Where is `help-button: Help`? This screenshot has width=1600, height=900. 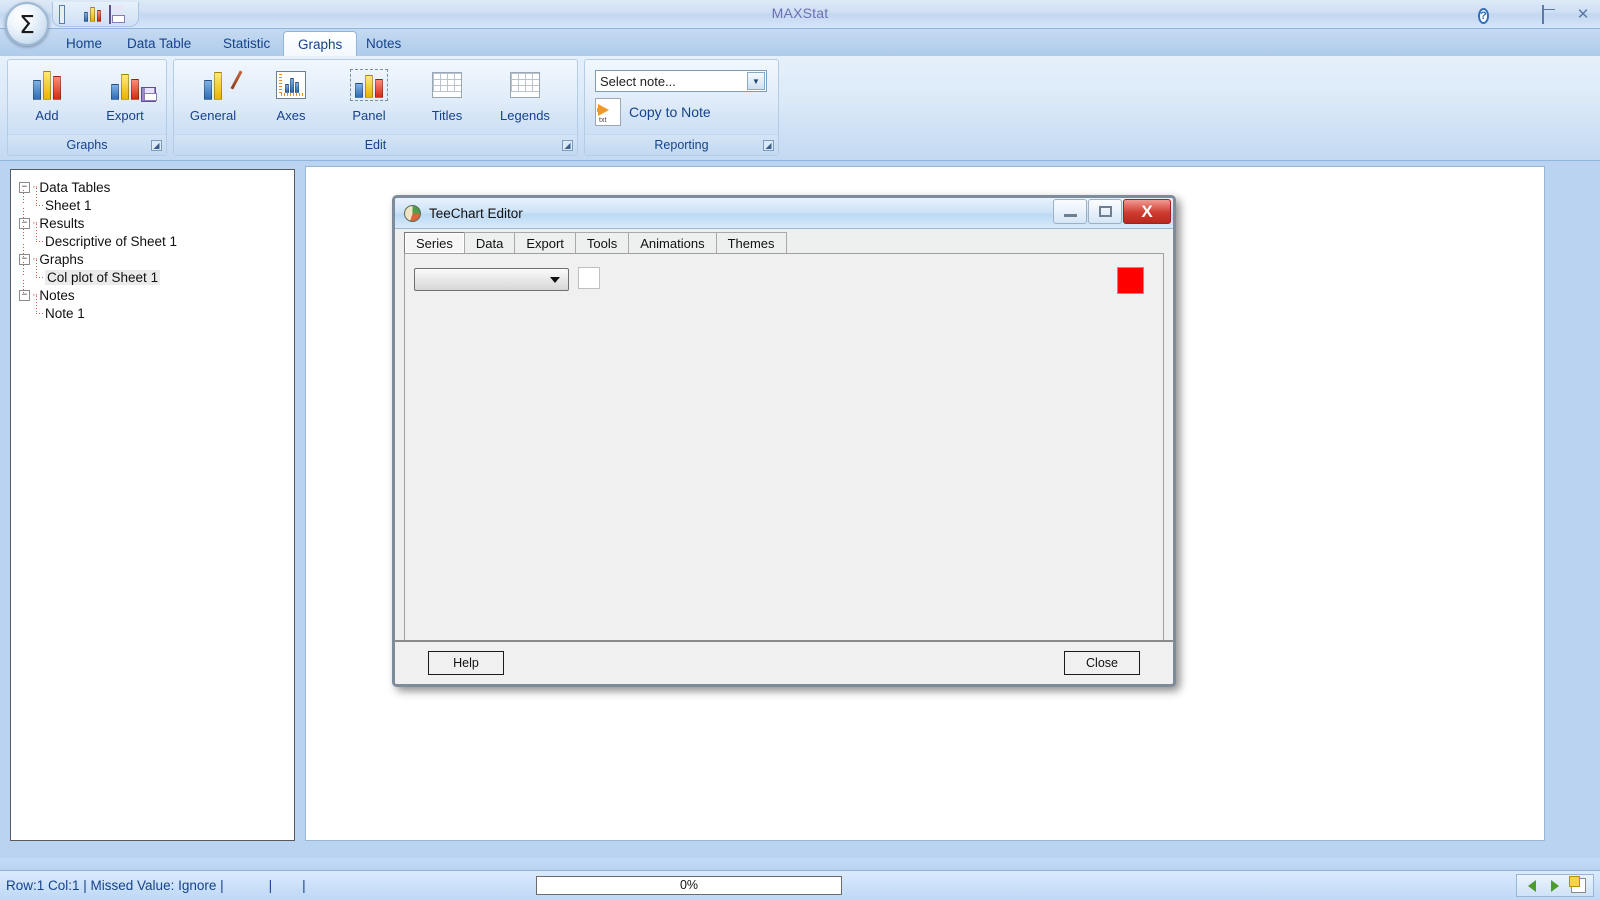 help-button: Help is located at coordinates (466, 663).